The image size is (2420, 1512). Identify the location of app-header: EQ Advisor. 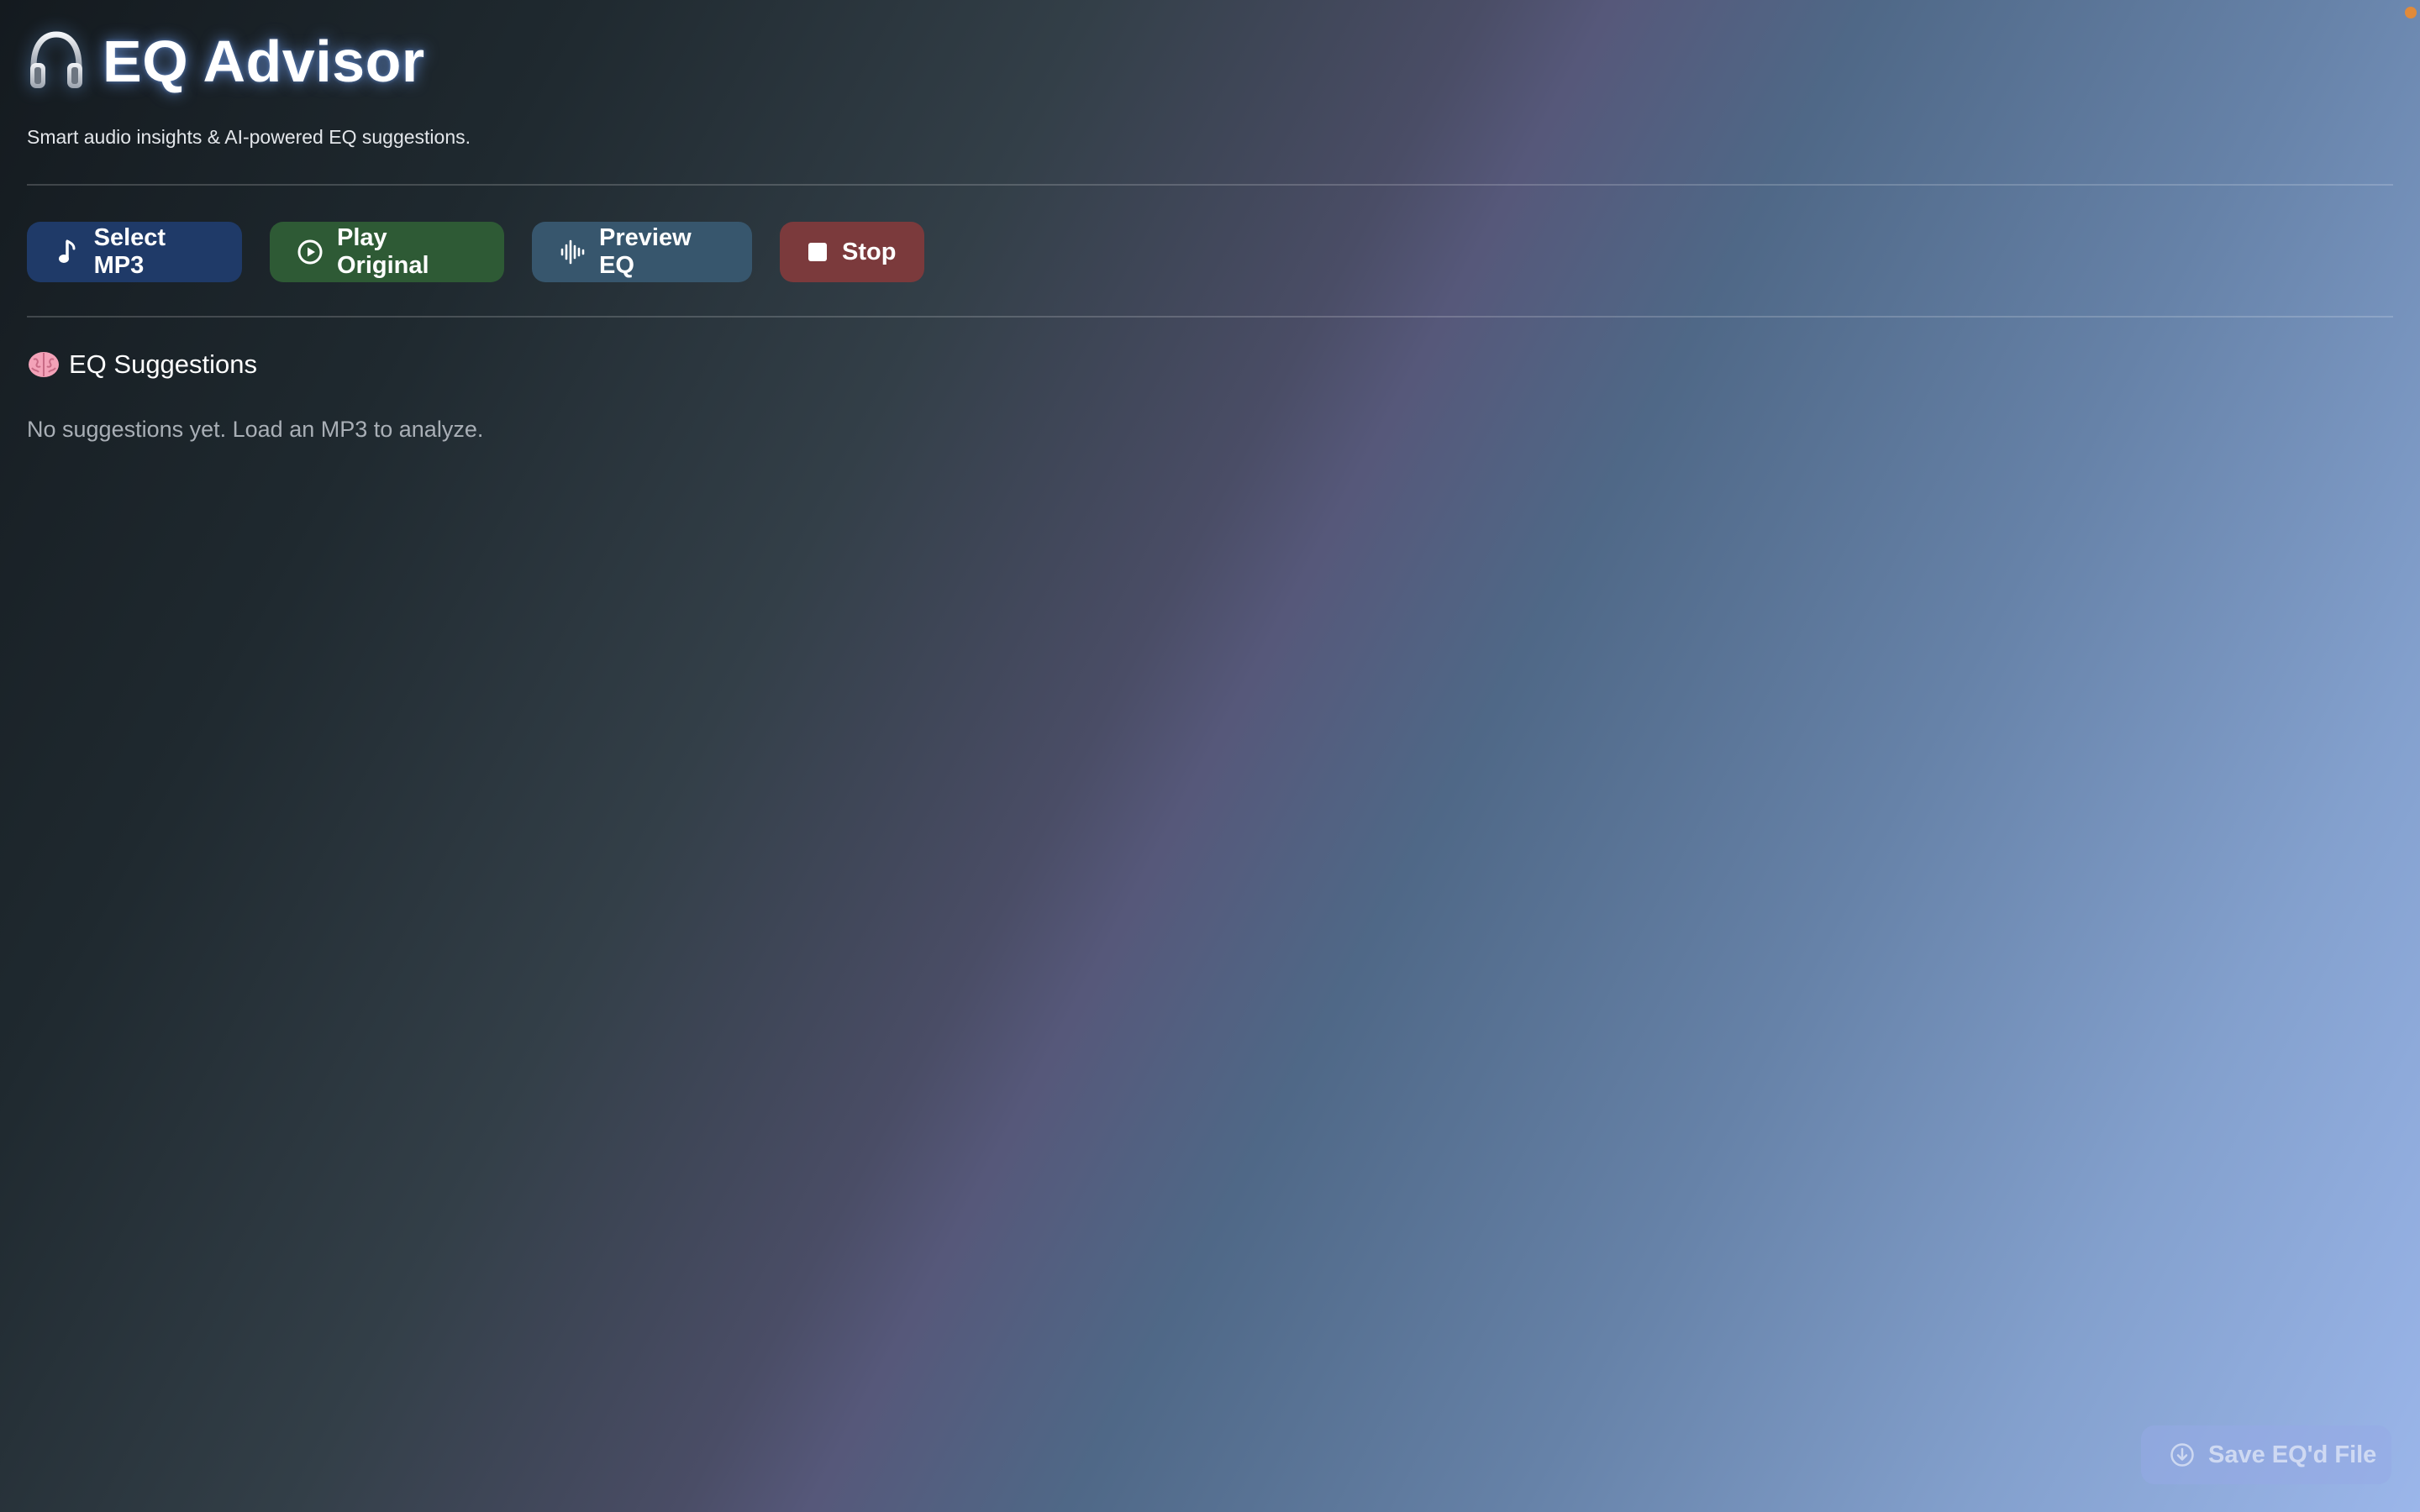
(226, 61).